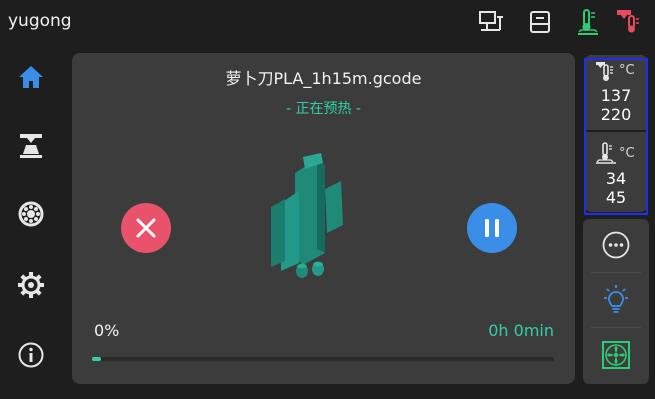 Image resolution: width=655 pixels, height=399 pixels. I want to click on progress-bar-fill, so click(97, 359).